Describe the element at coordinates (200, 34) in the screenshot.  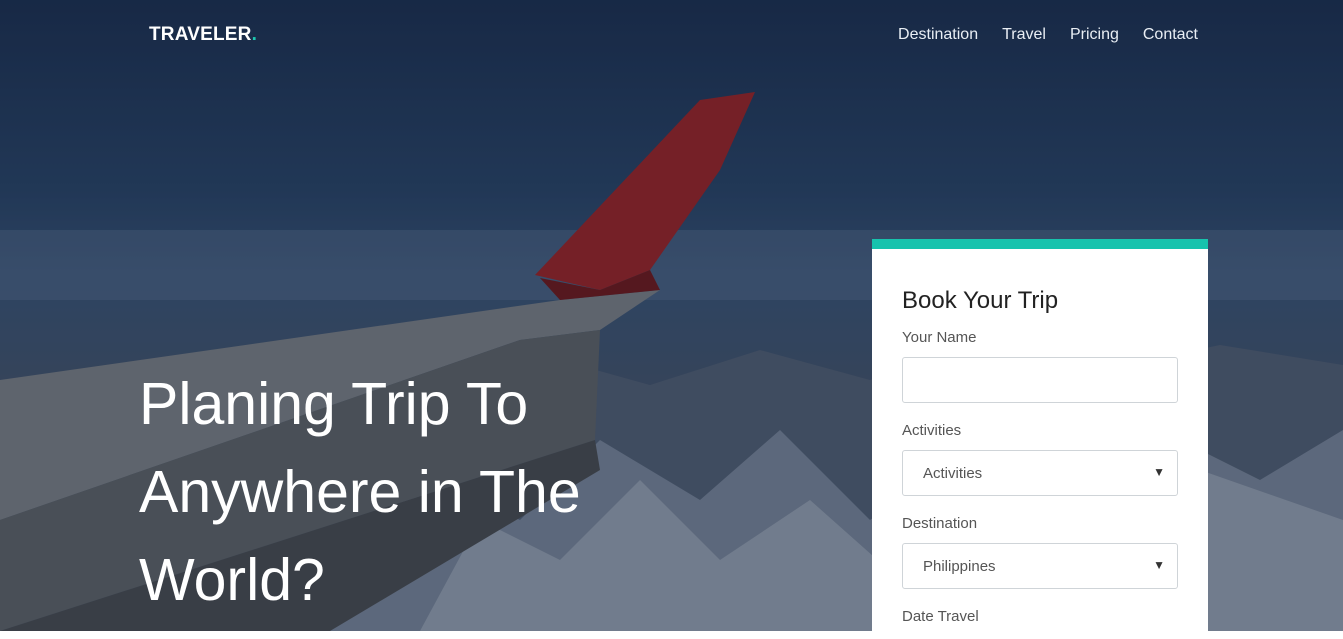
I see `logo-text: TRAVELER` at that location.